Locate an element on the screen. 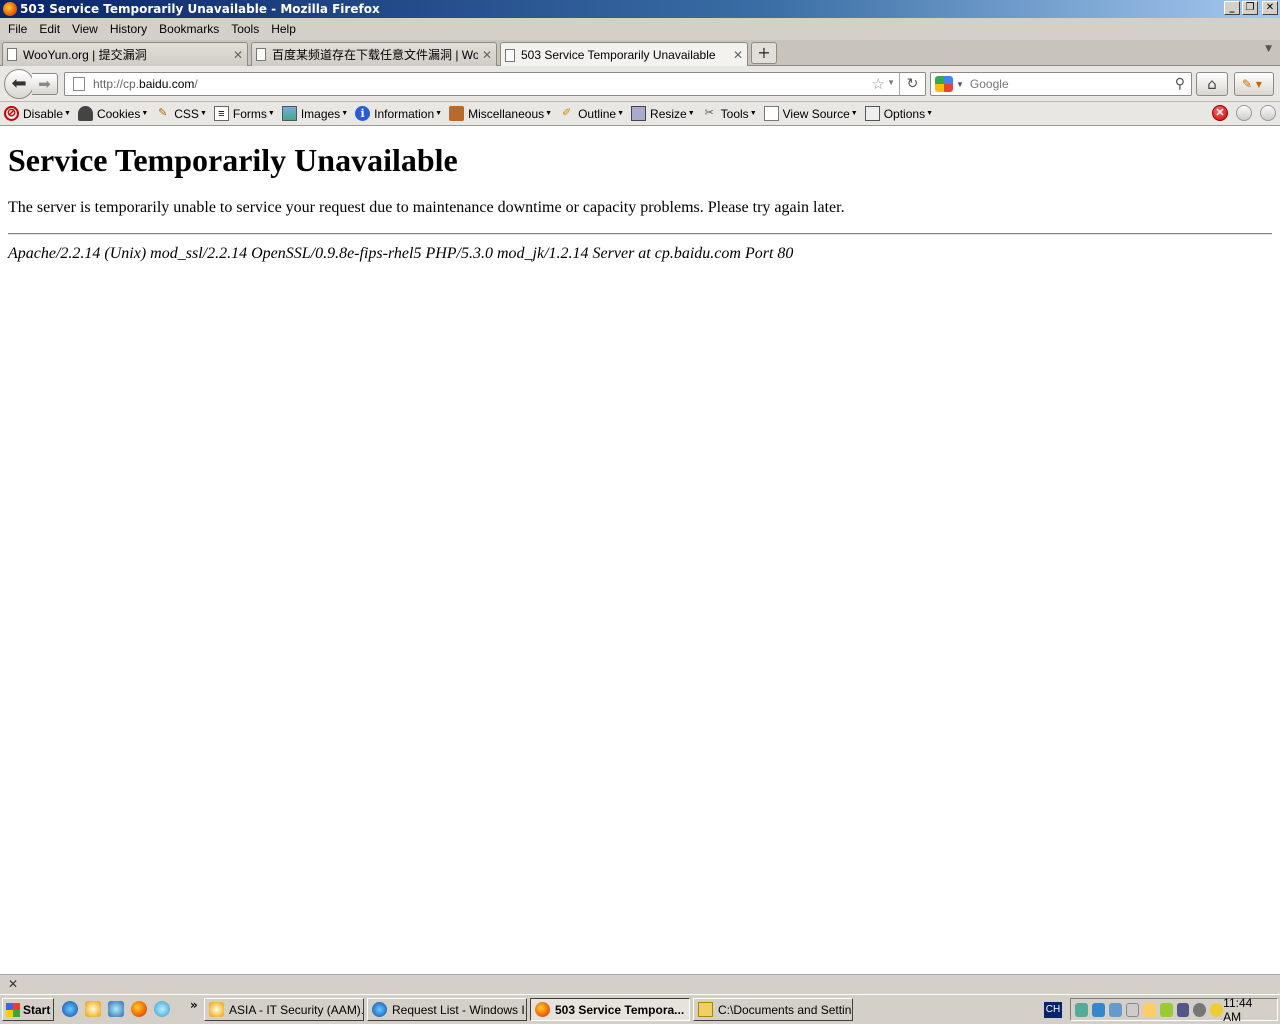 The width and height of the screenshot is (1280, 1024). addon-button: ✎ ▾ is located at coordinates (1254, 84).